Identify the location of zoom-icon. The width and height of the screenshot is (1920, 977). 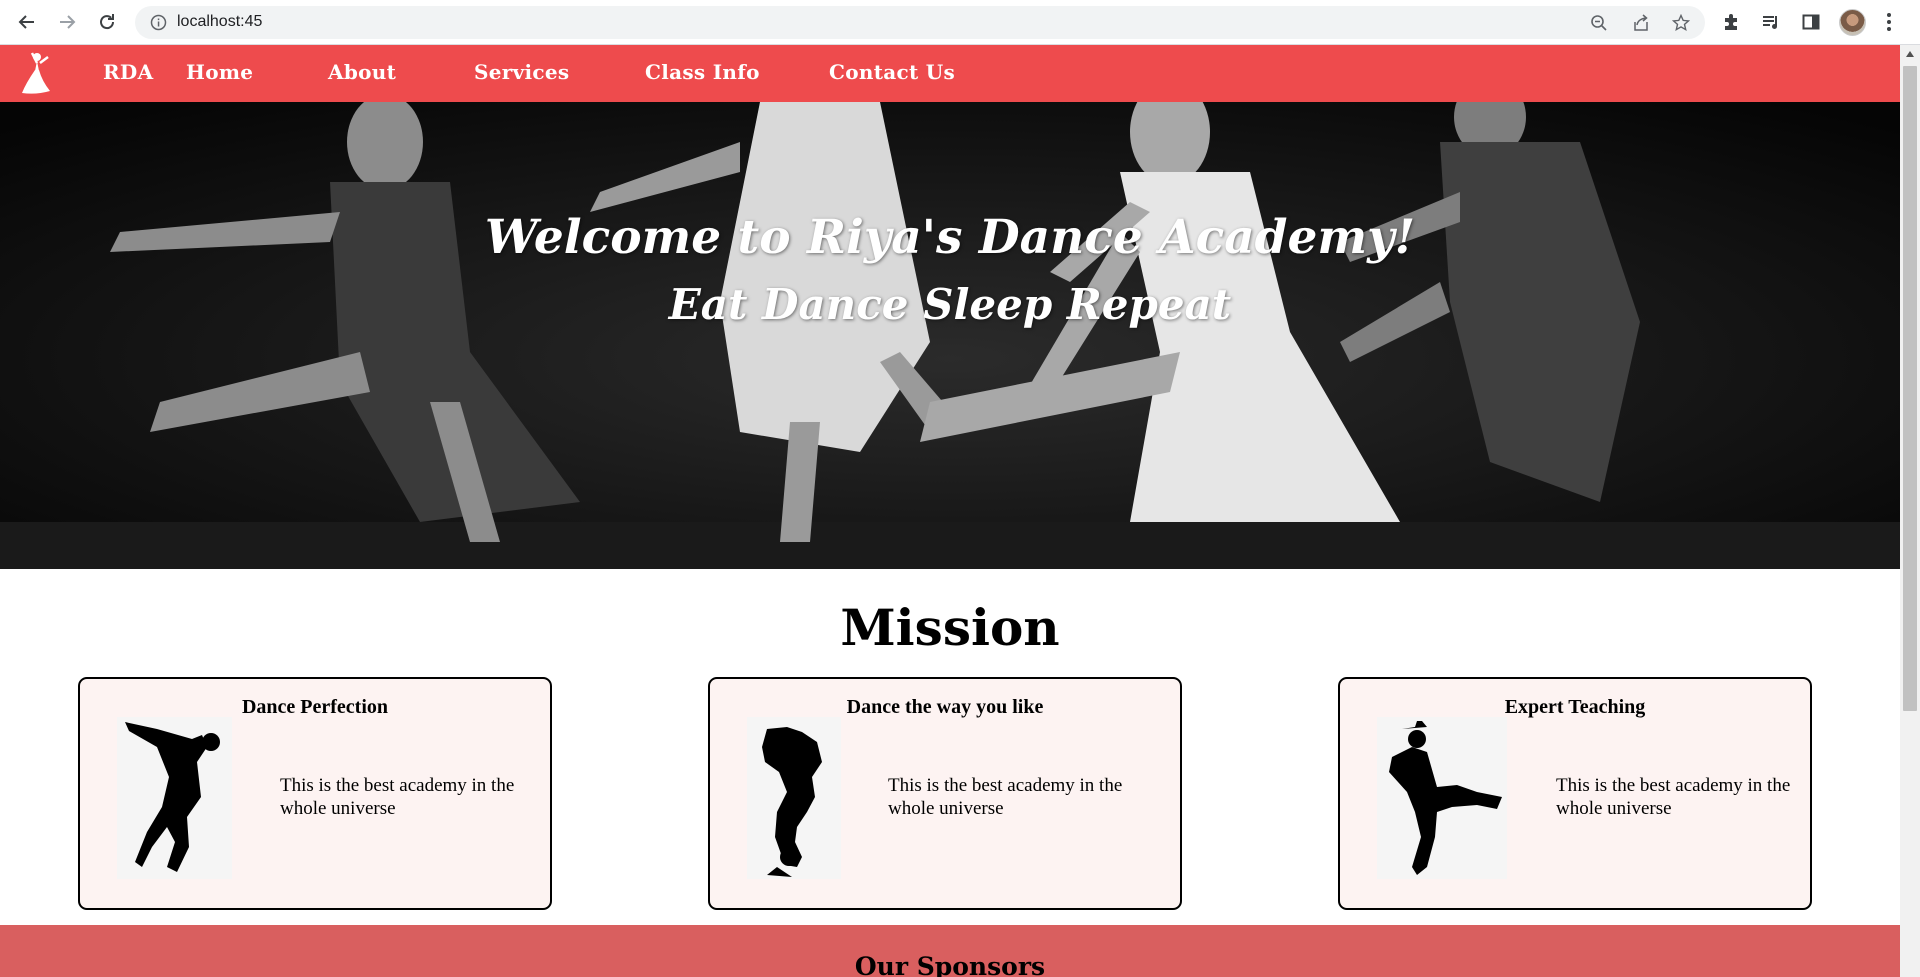
(1599, 23).